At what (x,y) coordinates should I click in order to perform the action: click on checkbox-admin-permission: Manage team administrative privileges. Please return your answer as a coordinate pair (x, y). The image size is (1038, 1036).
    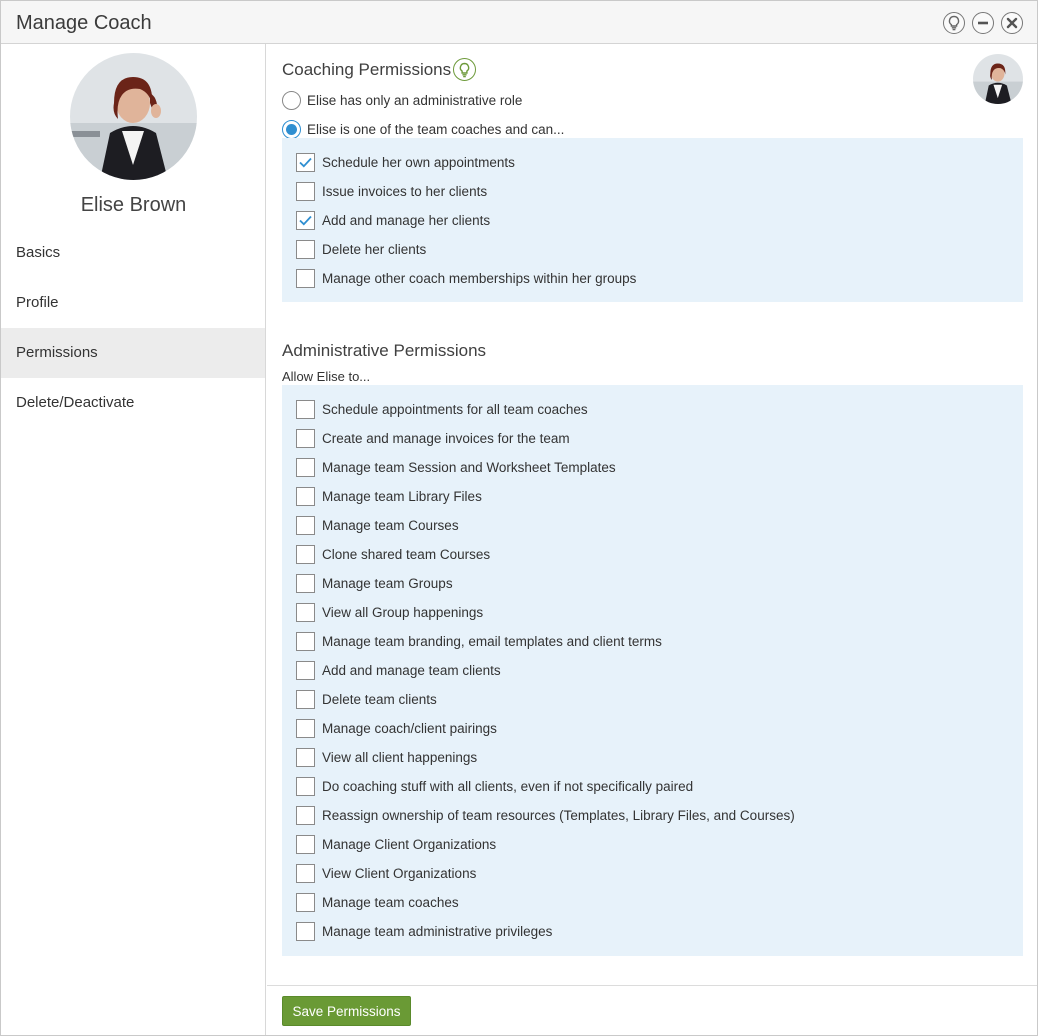
    Looking at the image, I should click on (424, 931).